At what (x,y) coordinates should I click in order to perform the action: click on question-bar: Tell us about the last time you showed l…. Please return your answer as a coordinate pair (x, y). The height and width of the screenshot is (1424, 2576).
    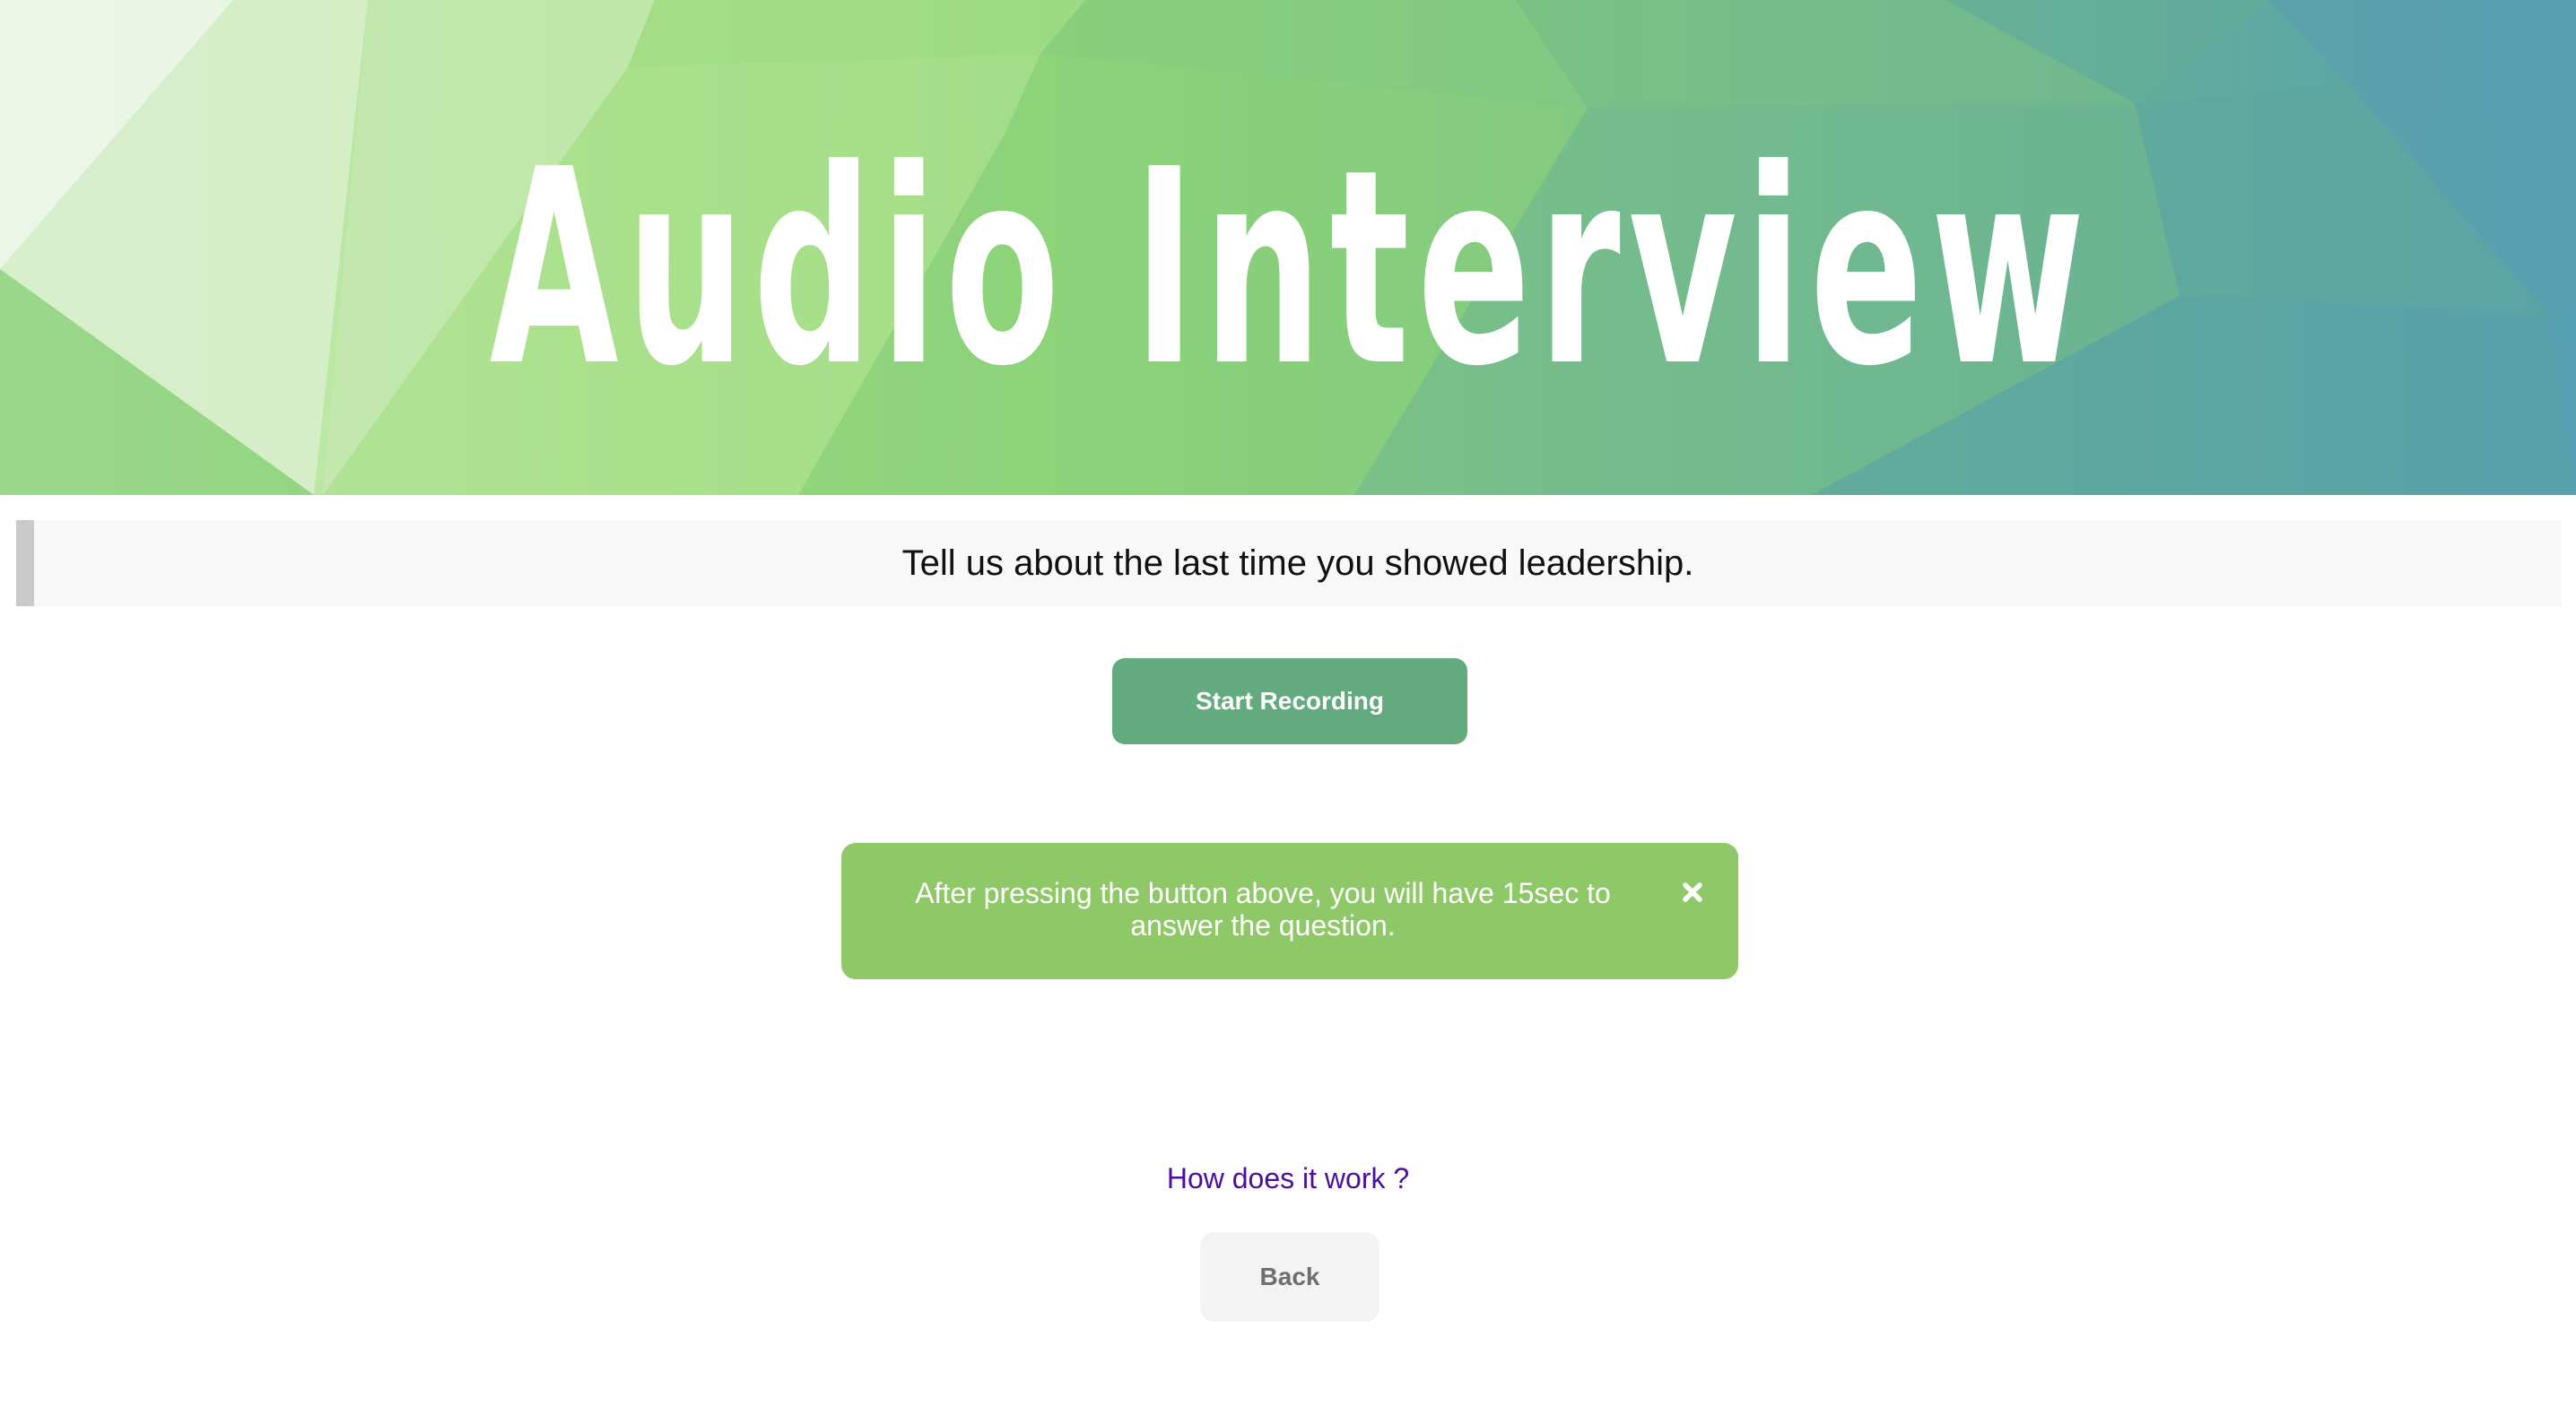
    Looking at the image, I should click on (1289, 563).